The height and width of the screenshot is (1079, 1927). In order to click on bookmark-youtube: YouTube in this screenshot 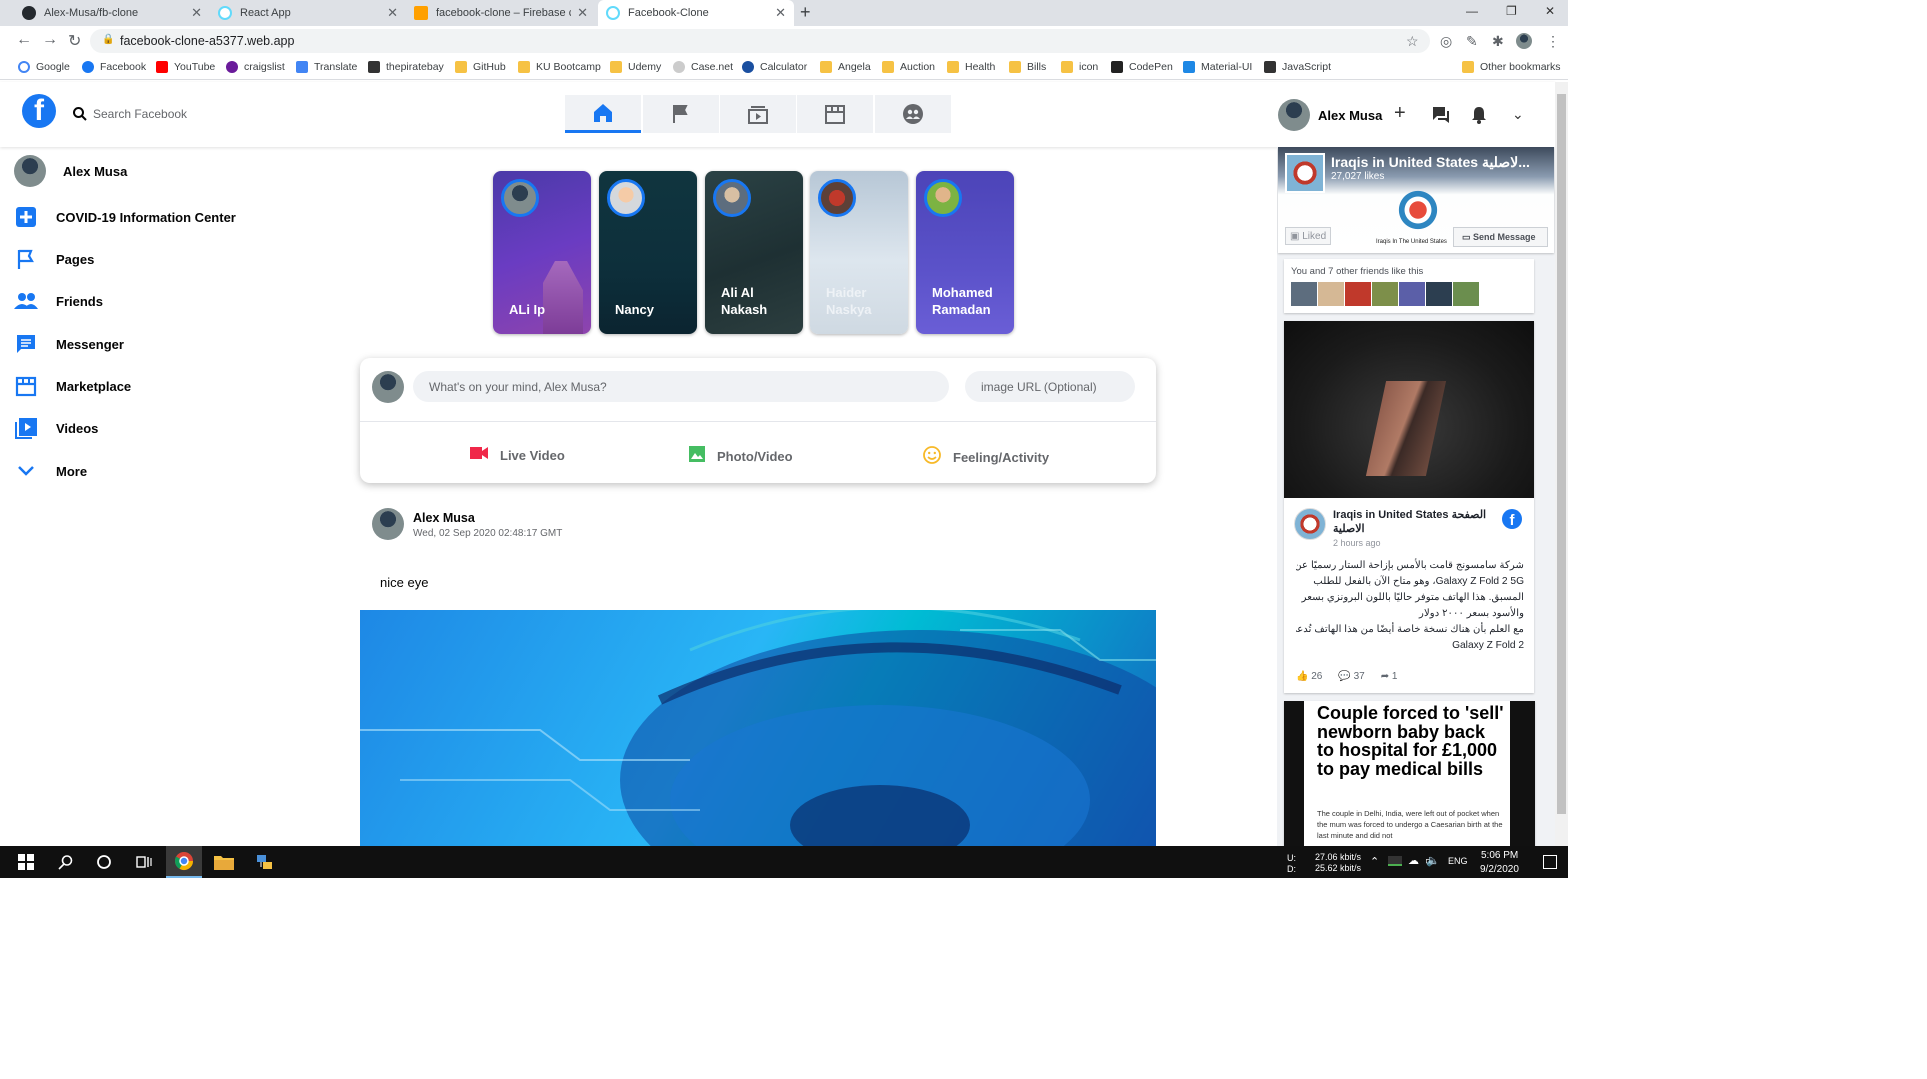, I will do `click(185, 67)`.